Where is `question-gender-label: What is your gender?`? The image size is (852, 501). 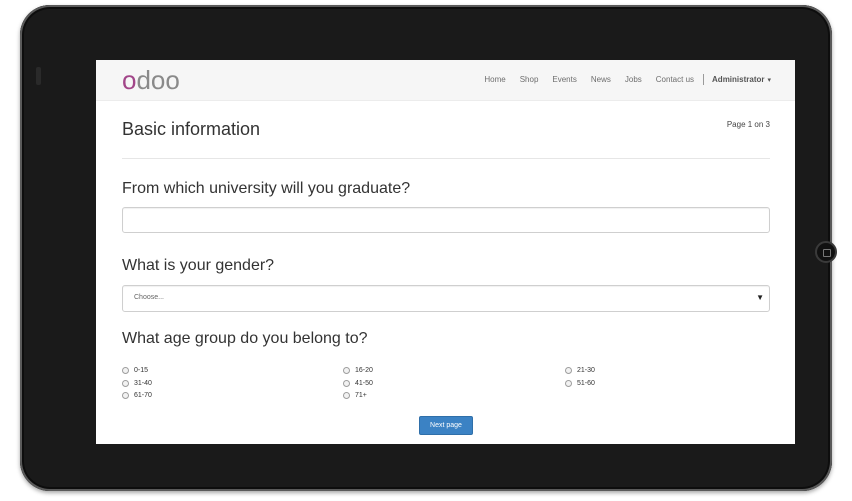
question-gender-label: What is your gender? is located at coordinates (198, 265).